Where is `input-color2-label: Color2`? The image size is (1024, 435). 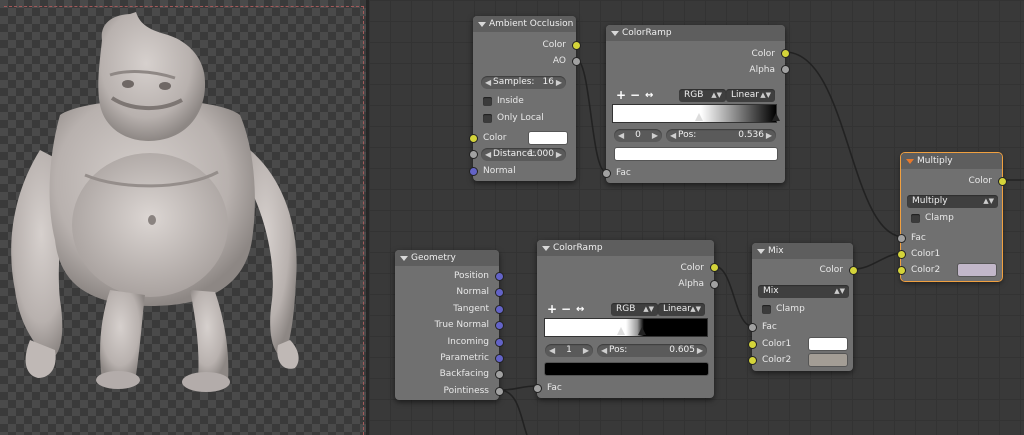
input-color2-label: Color2 is located at coordinates (777, 360).